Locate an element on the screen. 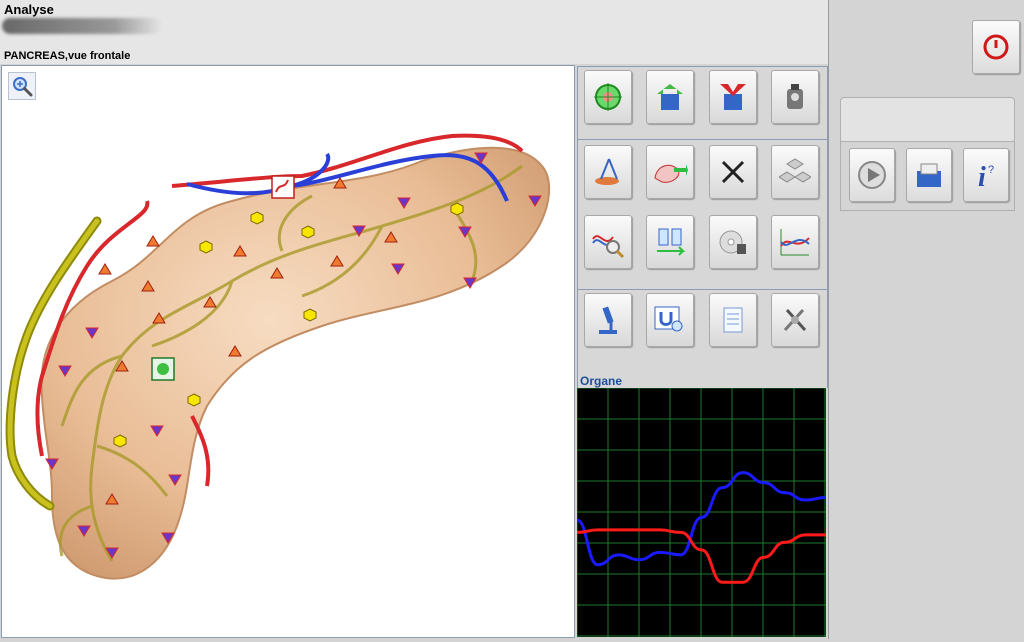  organ-arrow-icon is located at coordinates (671, 173).